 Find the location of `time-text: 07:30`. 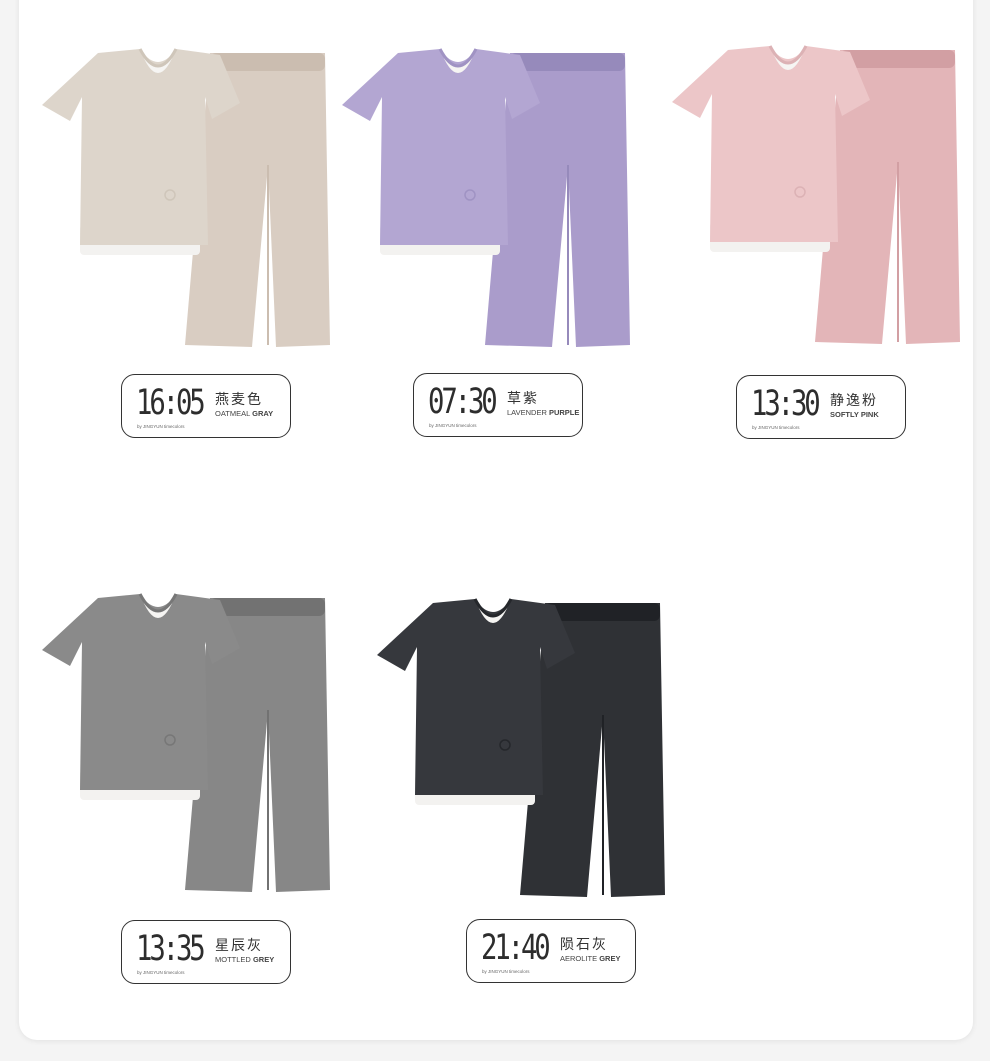

time-text: 07:30 is located at coordinates (463, 402).